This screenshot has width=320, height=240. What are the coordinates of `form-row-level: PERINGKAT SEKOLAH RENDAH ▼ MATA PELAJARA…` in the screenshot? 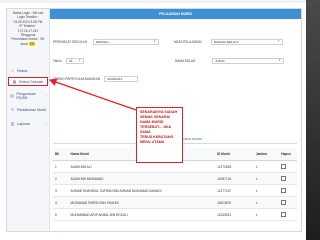 It's located at (168, 42).